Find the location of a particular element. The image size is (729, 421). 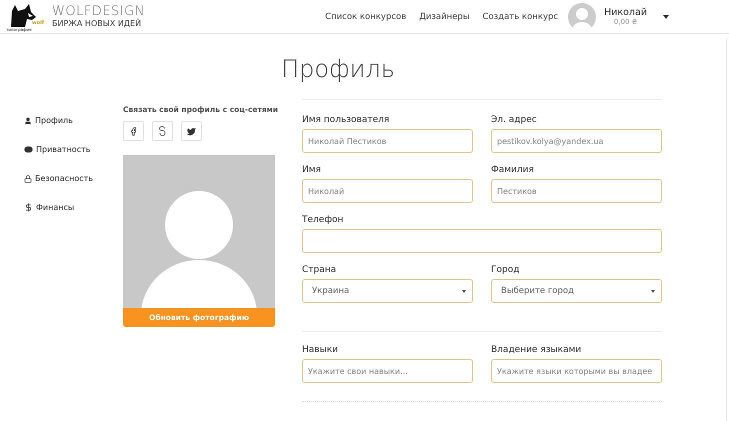

input-field: pestikov.kolya@yandex.ua is located at coordinates (576, 141).